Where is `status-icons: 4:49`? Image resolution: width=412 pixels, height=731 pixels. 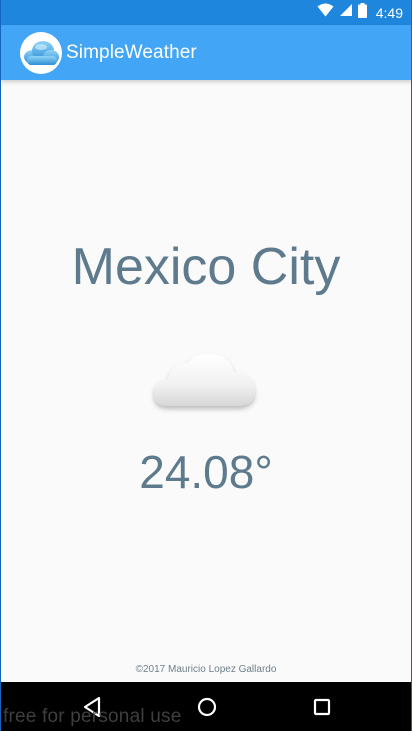
status-icons: 4:49 is located at coordinates (360, 12).